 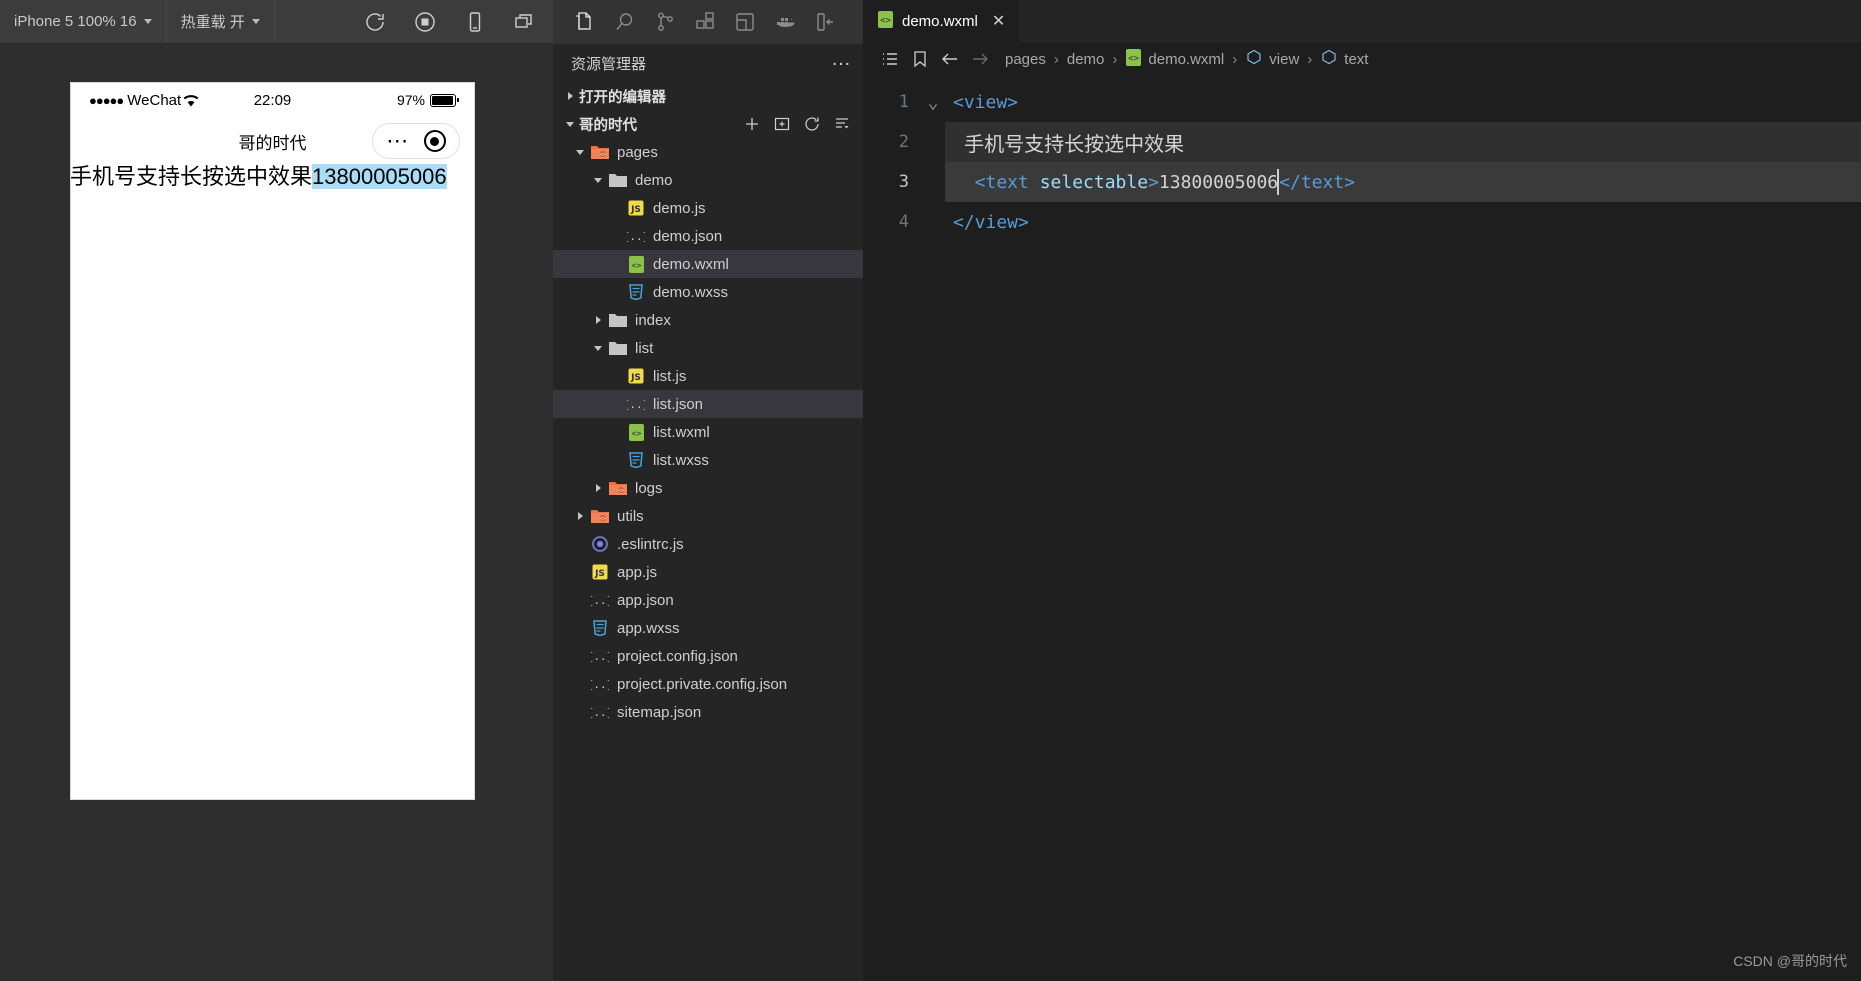 What do you see at coordinates (708, 320) in the screenshot?
I see `tree-item-index: index` at bounding box center [708, 320].